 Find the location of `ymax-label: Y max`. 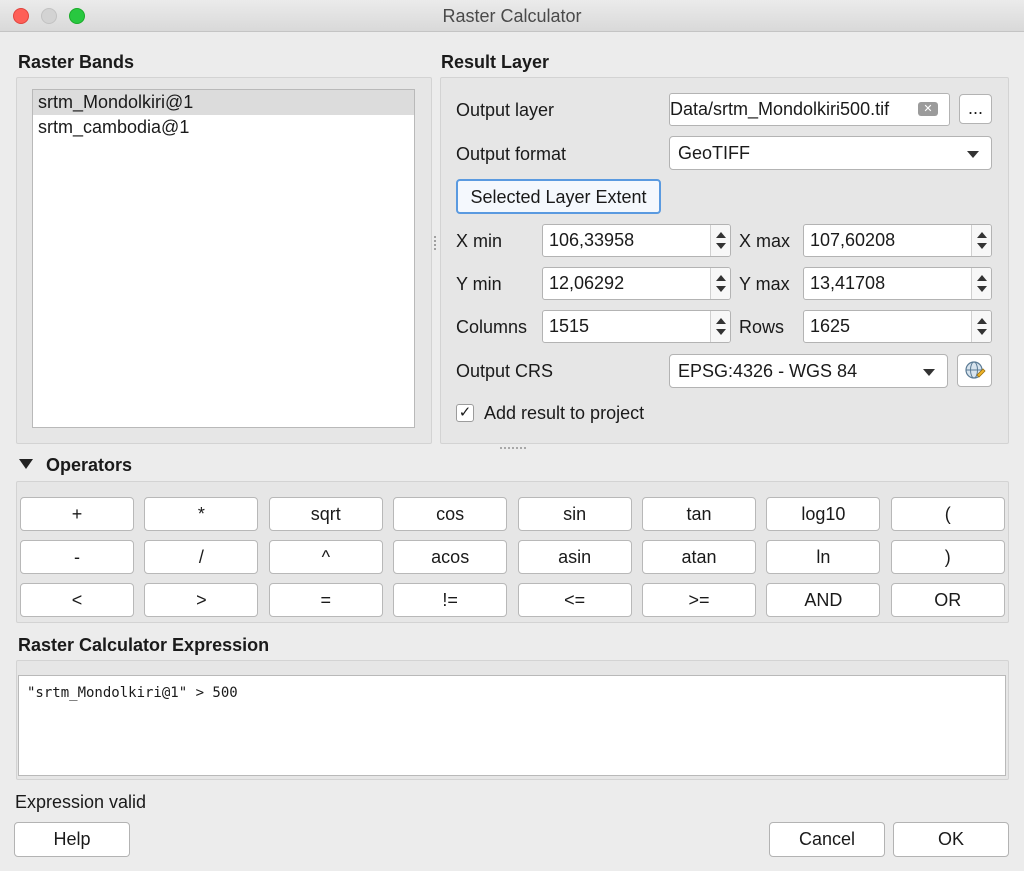

ymax-label: Y max is located at coordinates (764, 284).